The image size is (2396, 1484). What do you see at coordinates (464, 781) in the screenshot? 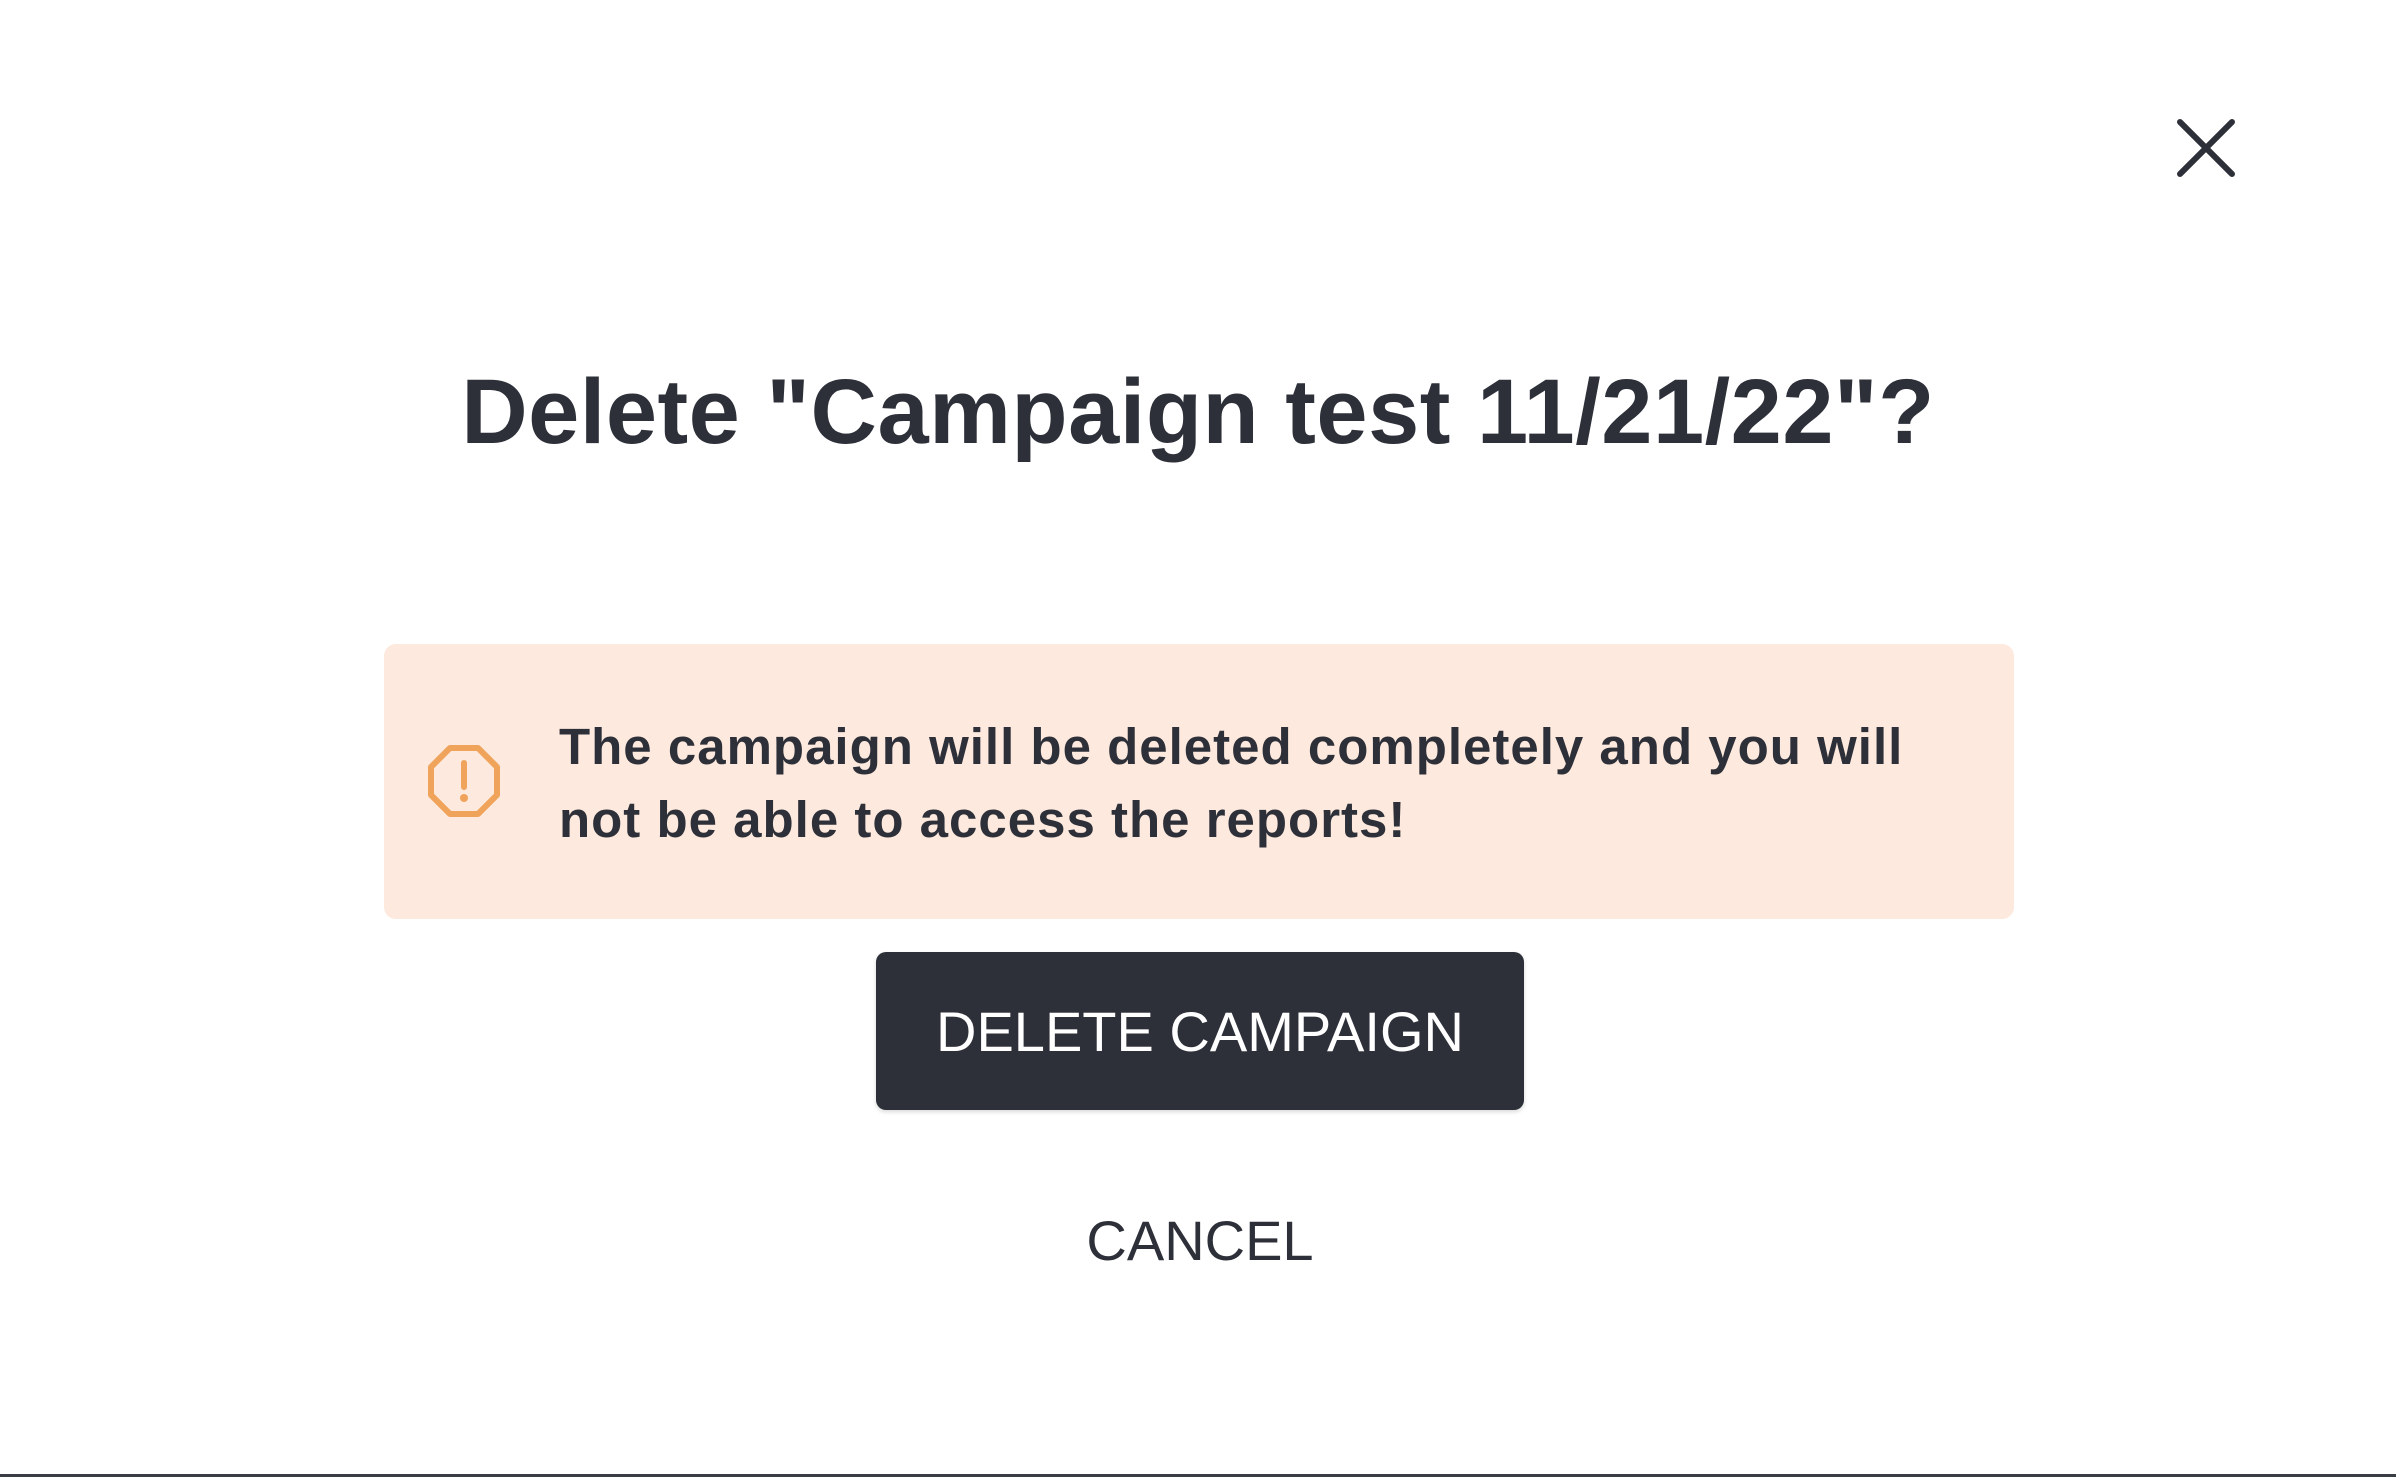
I see `warning-octagon-icon` at bounding box center [464, 781].